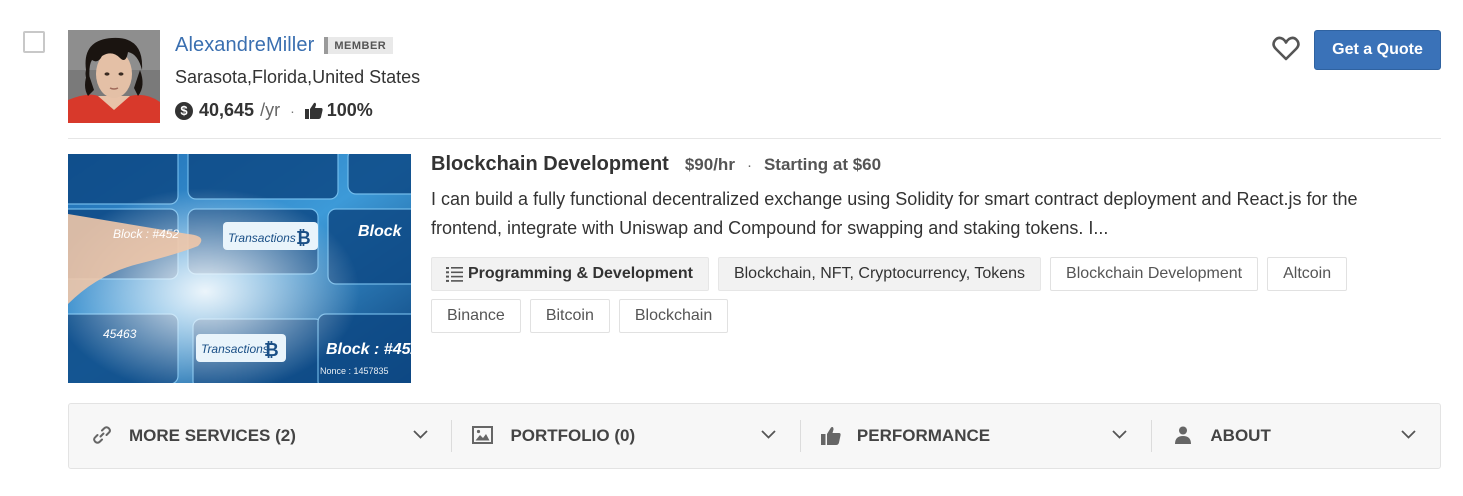 The image size is (1463, 496). Describe the element at coordinates (580, 273) in the screenshot. I see `category-tag-label: Programming & Development` at that location.